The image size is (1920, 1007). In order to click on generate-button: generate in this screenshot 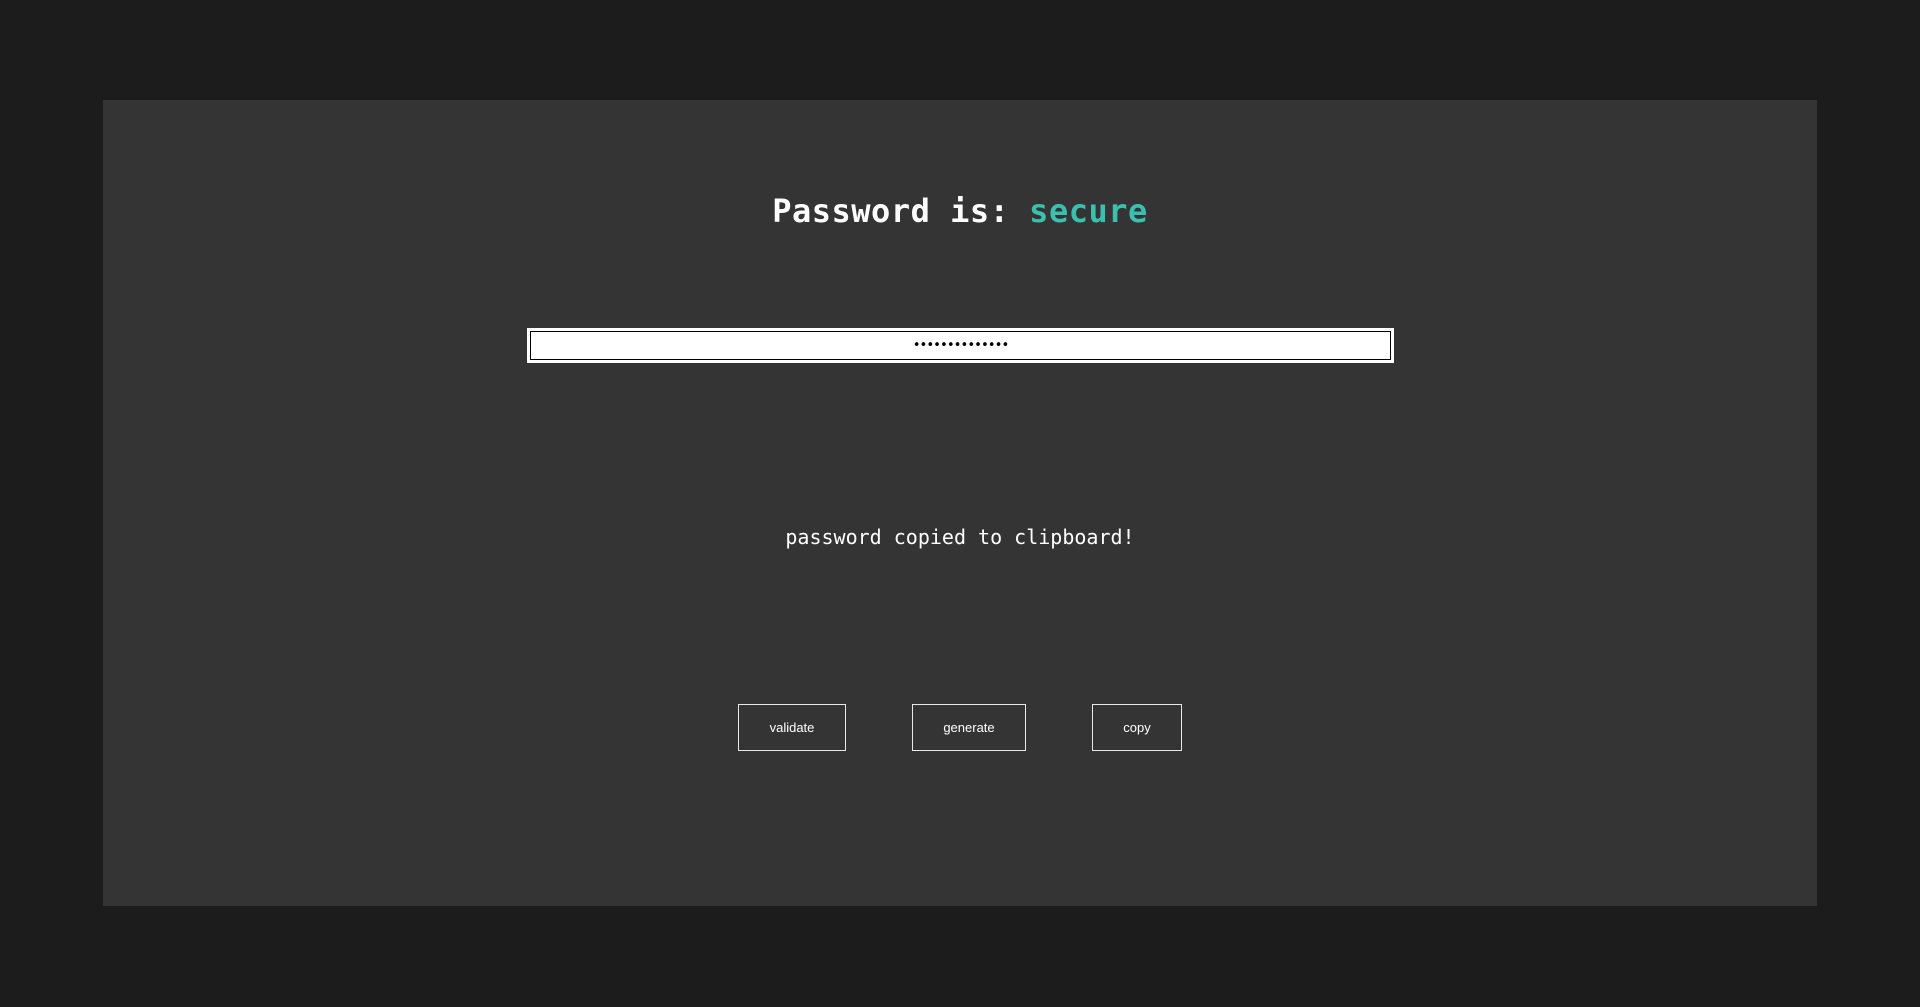, I will do `click(969, 727)`.